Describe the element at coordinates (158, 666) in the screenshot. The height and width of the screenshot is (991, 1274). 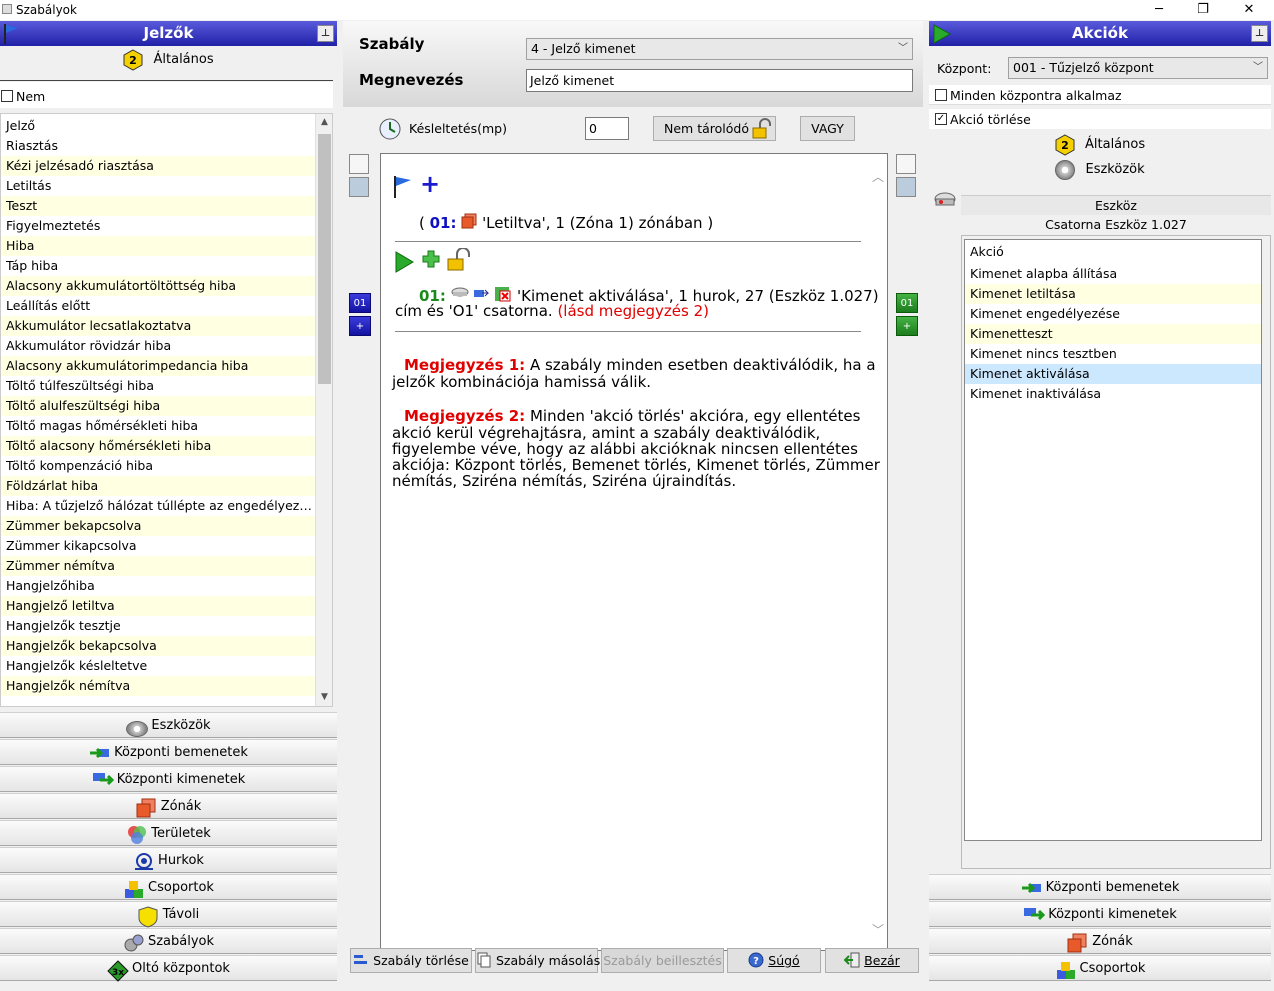
I see `list-item: Hangjelzők késleltetve` at that location.